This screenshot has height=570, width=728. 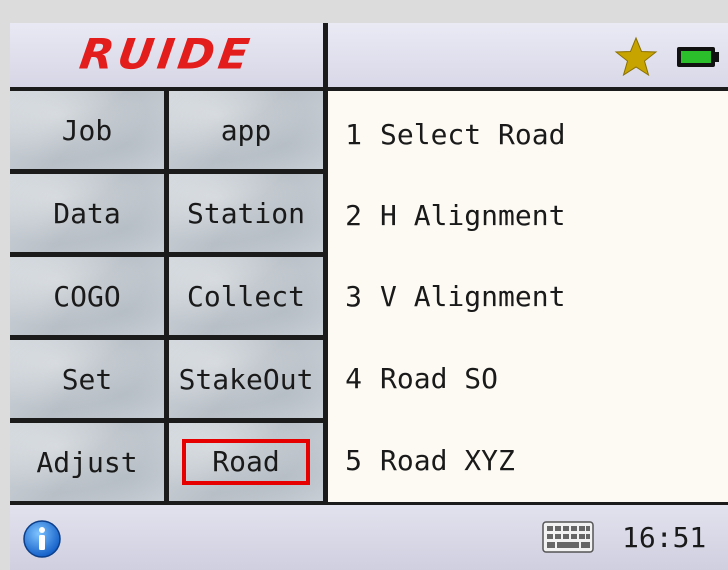 I want to click on list-item-label: H Alignment, so click(x=473, y=215).